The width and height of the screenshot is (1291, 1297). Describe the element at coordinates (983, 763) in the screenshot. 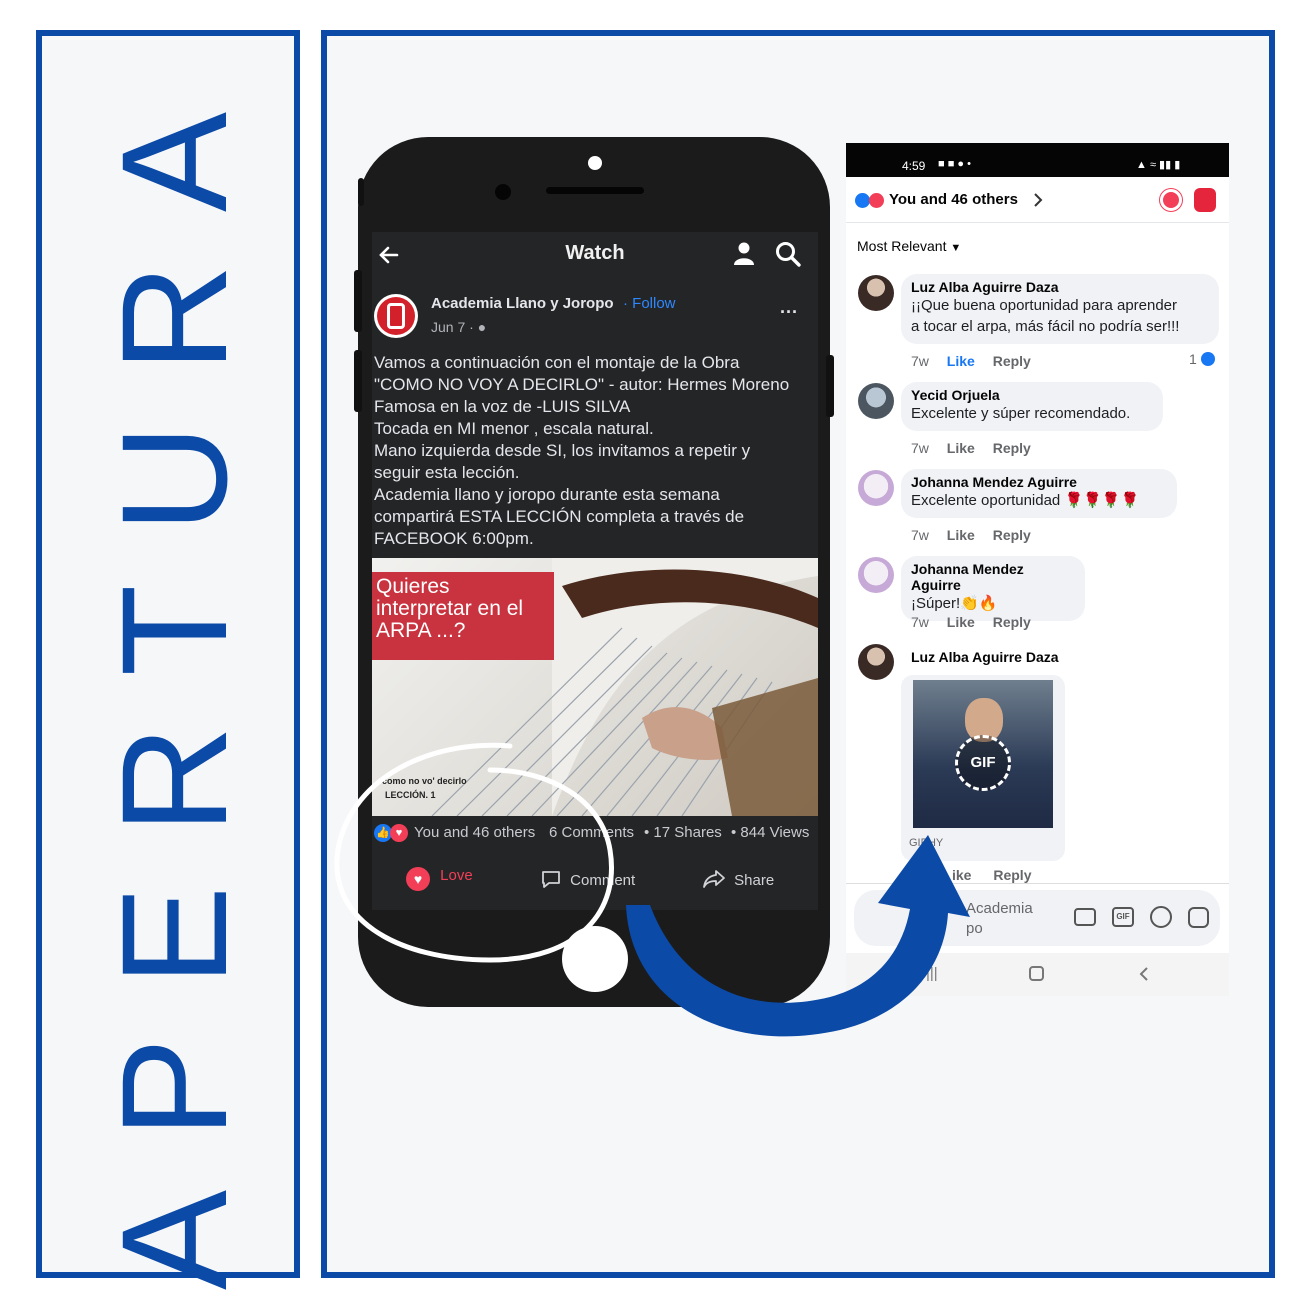

I see `gif-play-badge: GIF` at that location.